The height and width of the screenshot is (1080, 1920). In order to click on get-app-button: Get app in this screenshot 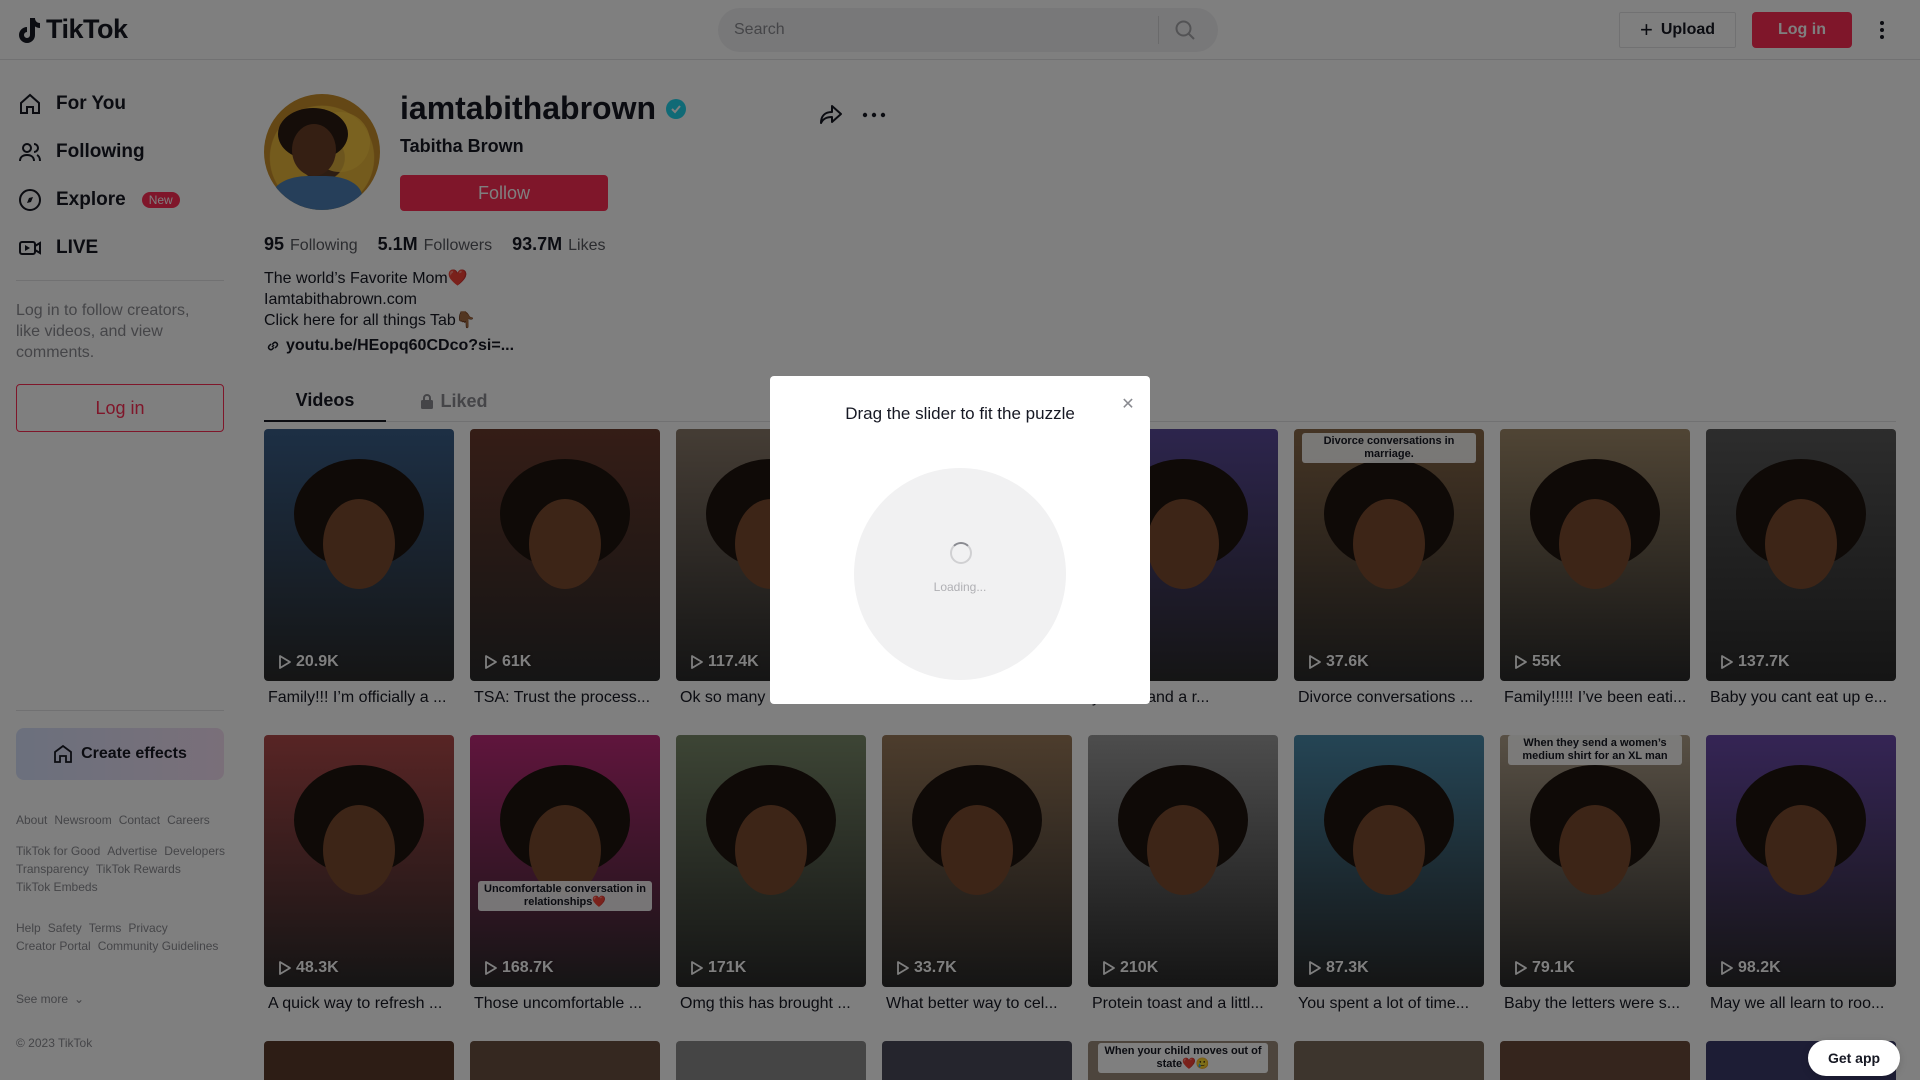, I will do `click(1854, 1058)`.